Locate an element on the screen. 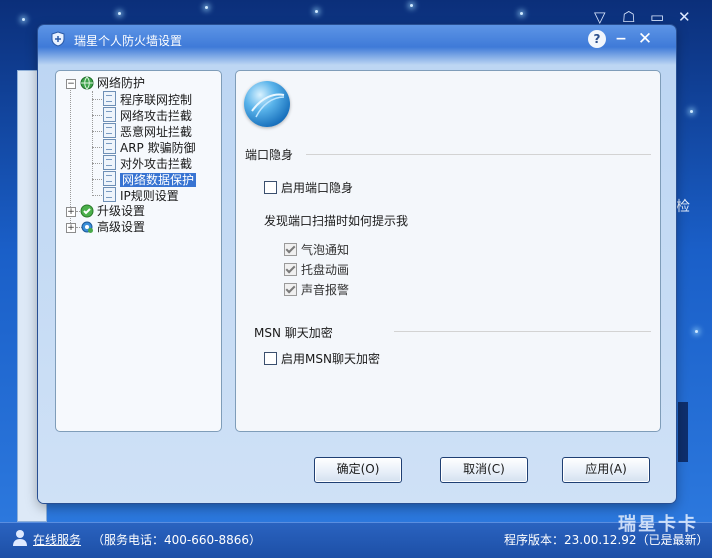 This screenshot has width=712, height=558. tree-item-ip-rules: IP规则设置 is located at coordinates (141, 195).